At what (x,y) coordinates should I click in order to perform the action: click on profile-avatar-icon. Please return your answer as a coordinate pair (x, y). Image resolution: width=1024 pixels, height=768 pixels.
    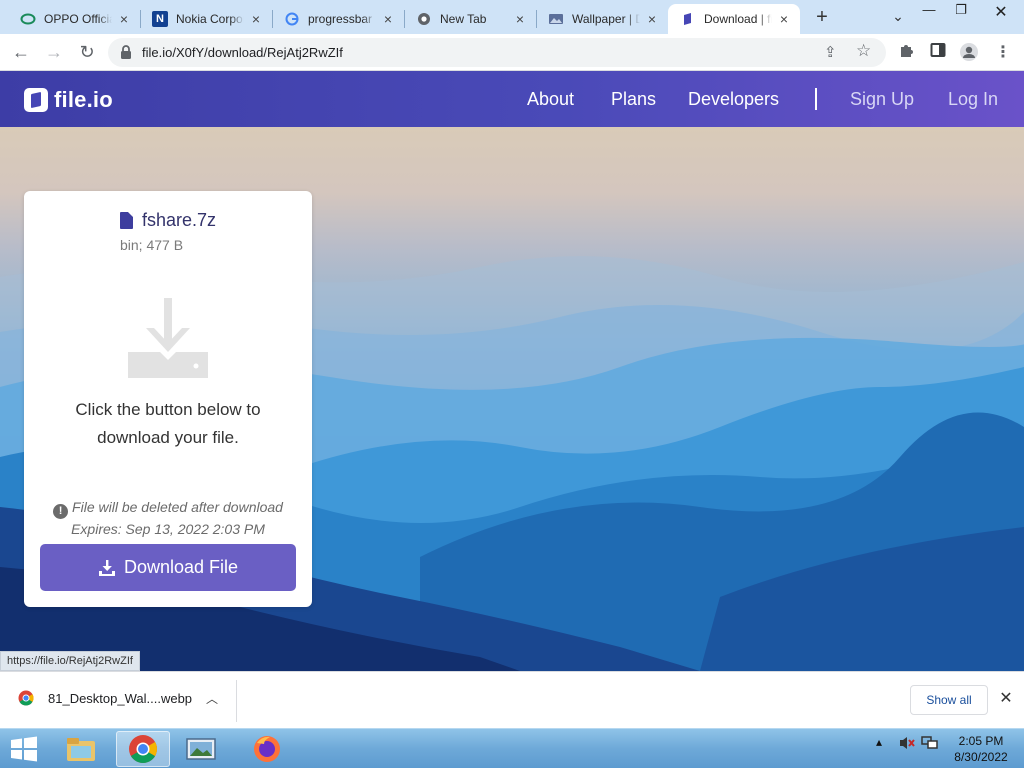
    Looking at the image, I should click on (969, 53).